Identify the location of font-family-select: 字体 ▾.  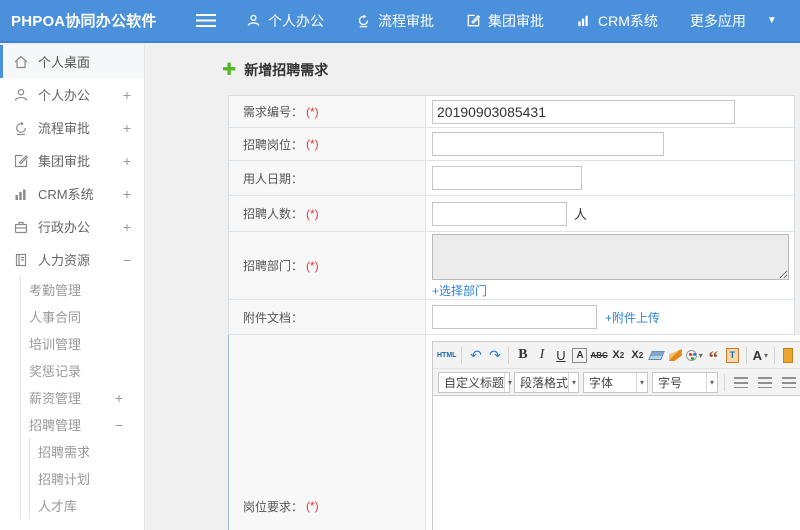
(615, 382).